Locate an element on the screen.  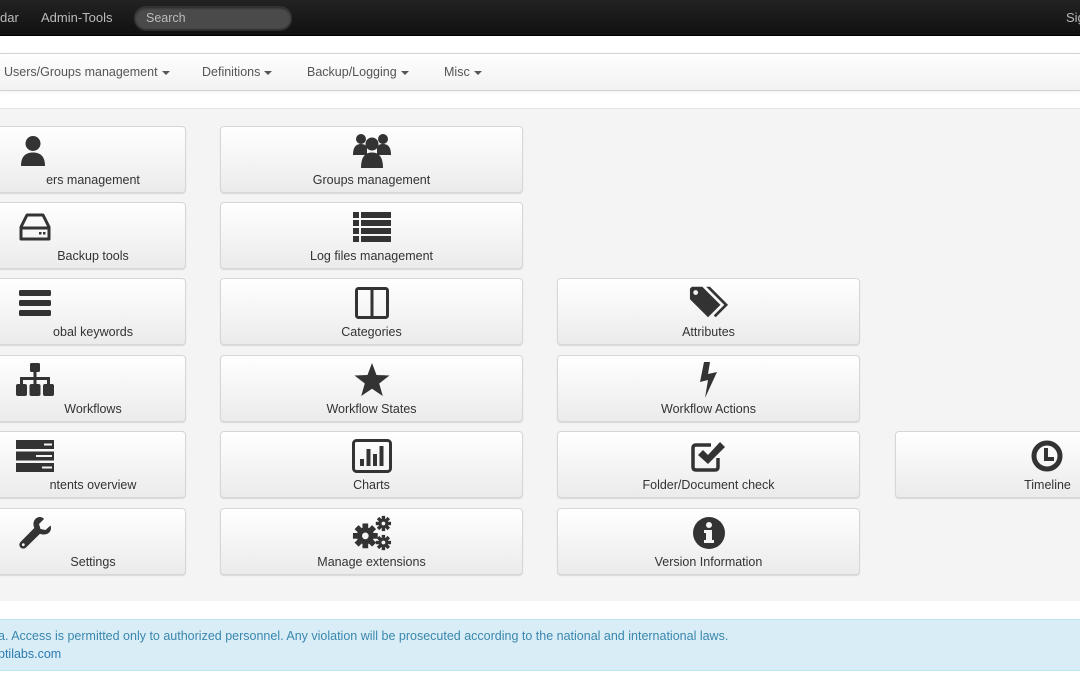
tile-charts: Charts is located at coordinates (371, 464).